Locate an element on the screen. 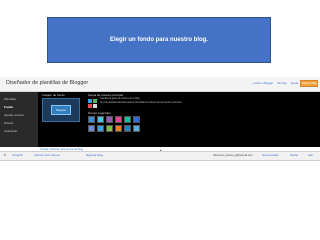  sidebar-item-diseno: Diseño is located at coordinates (8, 123).